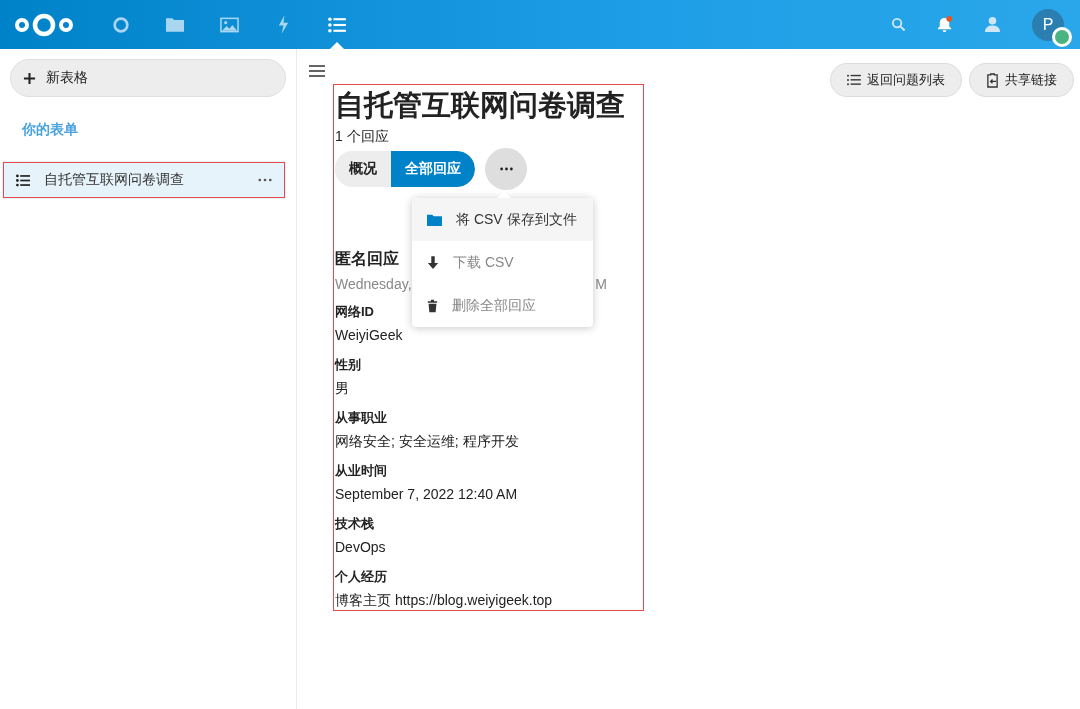 This screenshot has height=709, width=1080. I want to click on response-date: M, so click(601, 284).